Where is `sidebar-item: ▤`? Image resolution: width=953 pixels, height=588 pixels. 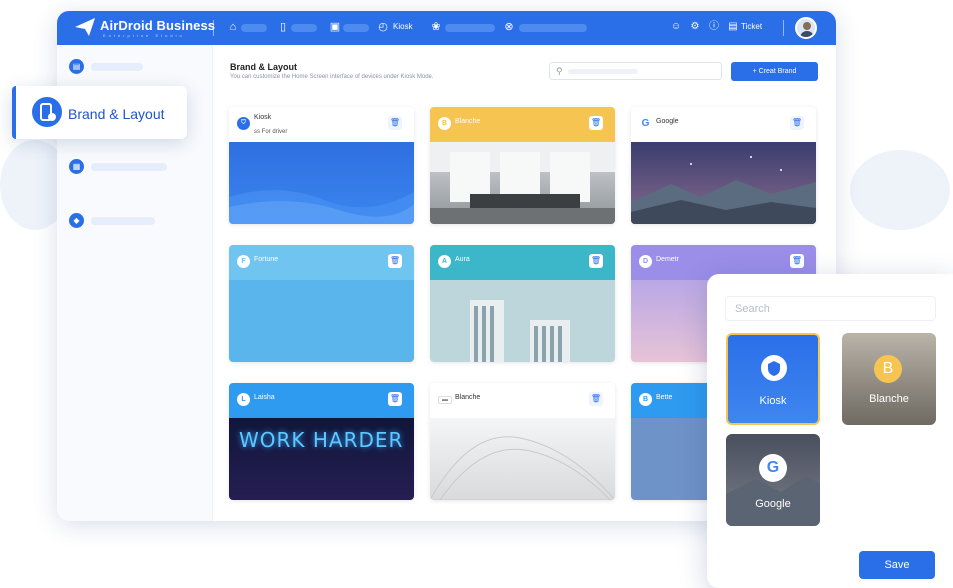
sidebar-item: ▤ is located at coordinates (129, 67).